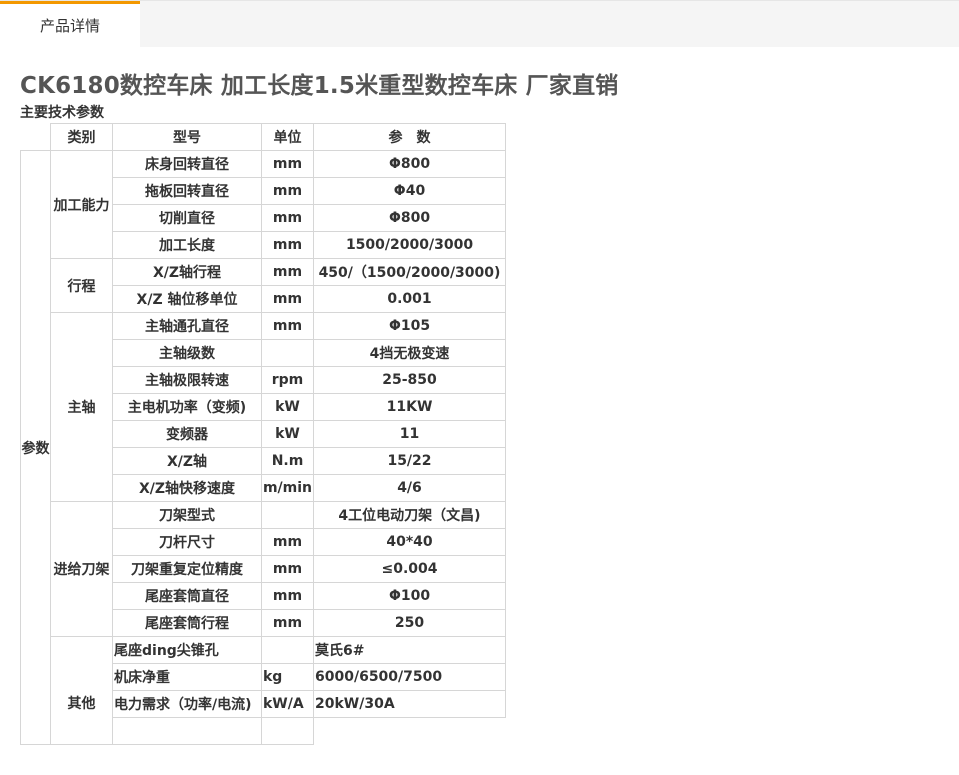 Image resolution: width=959 pixels, height=775 pixels. What do you see at coordinates (187, 704) in the screenshot?
I see `row-name: 电力需求（功率/电流)` at bounding box center [187, 704].